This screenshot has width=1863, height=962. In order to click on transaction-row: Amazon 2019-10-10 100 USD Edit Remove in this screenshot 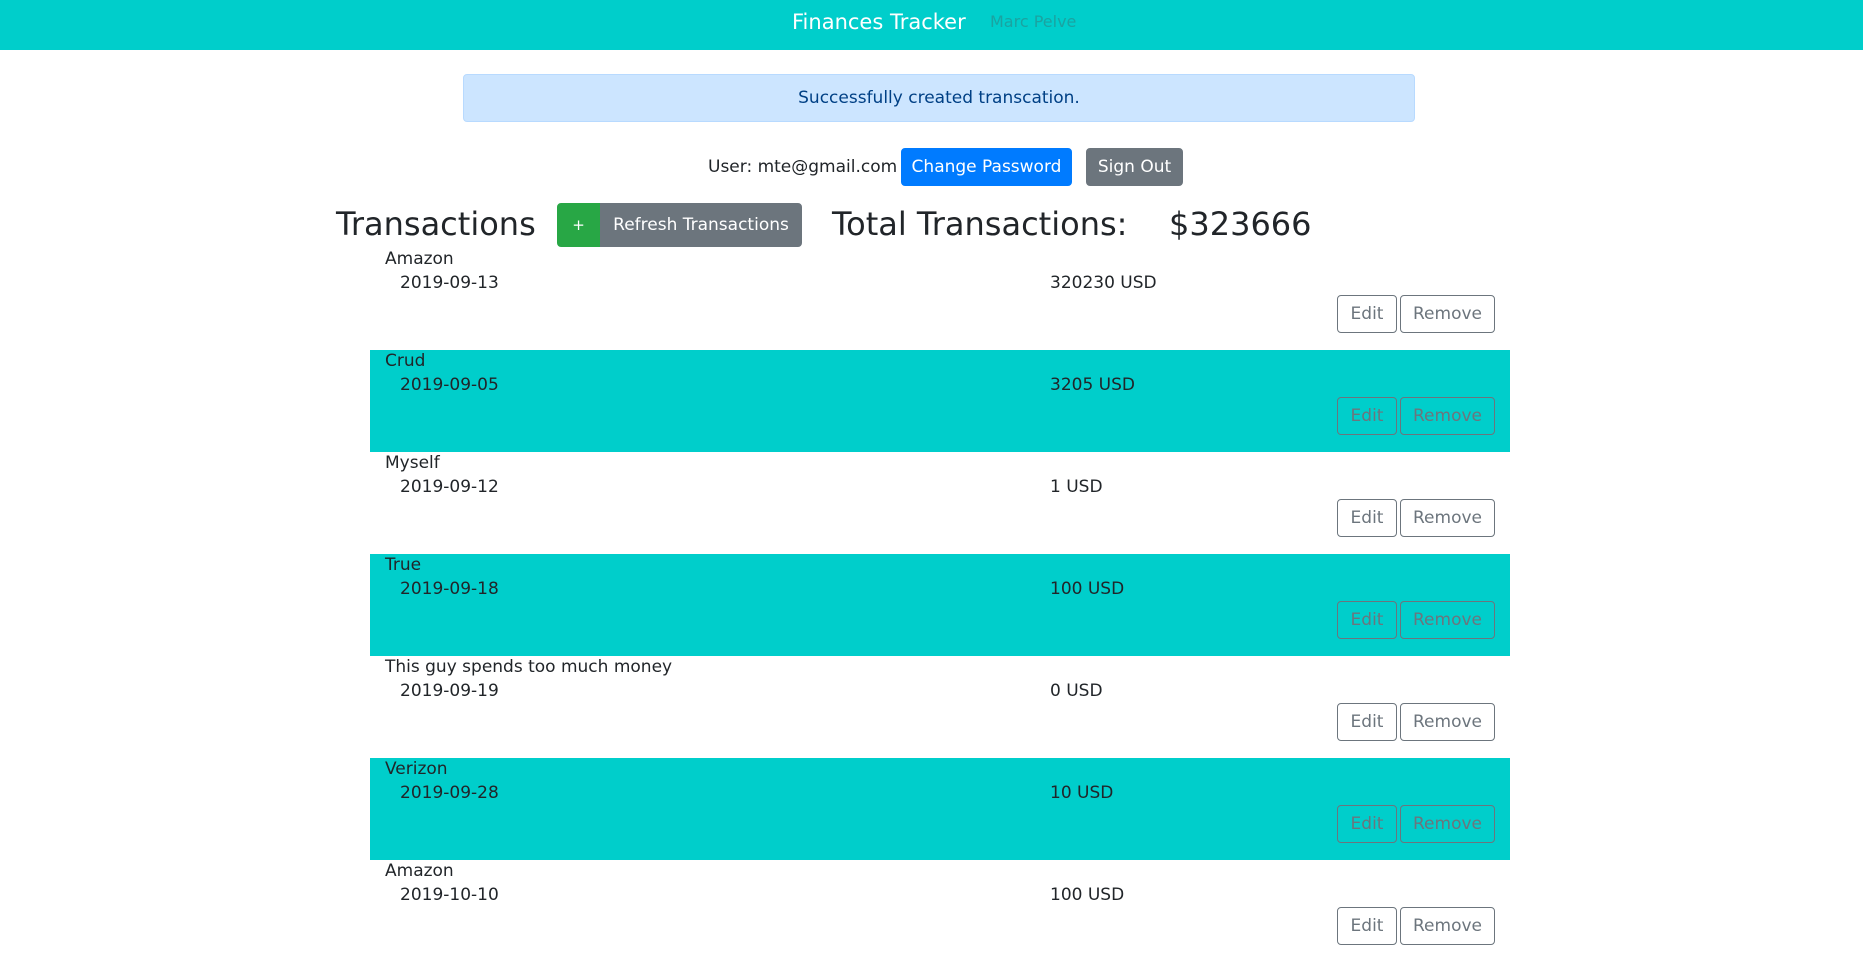, I will do `click(940, 911)`.